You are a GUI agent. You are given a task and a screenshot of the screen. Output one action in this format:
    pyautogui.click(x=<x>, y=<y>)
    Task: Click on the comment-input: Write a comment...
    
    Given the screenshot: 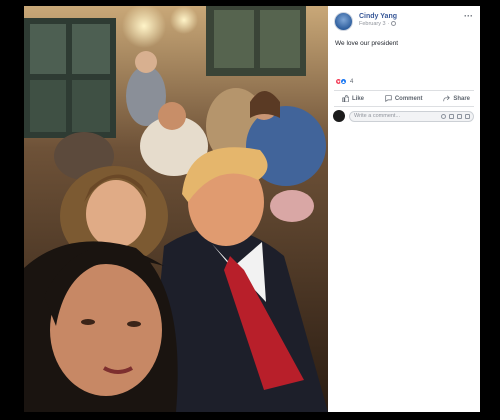 What is the action you would take?
    pyautogui.click(x=411, y=116)
    